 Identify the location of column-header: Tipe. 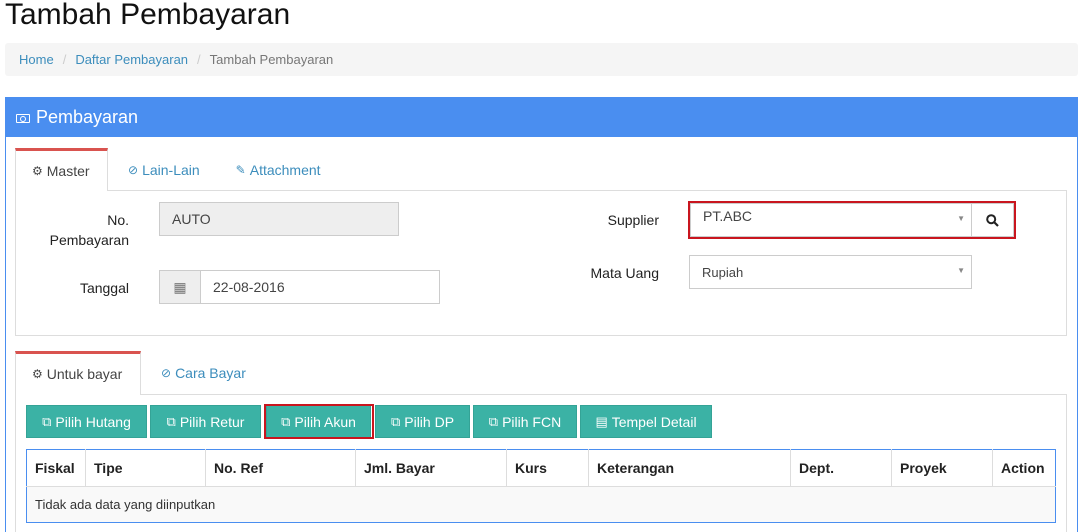
(145, 468).